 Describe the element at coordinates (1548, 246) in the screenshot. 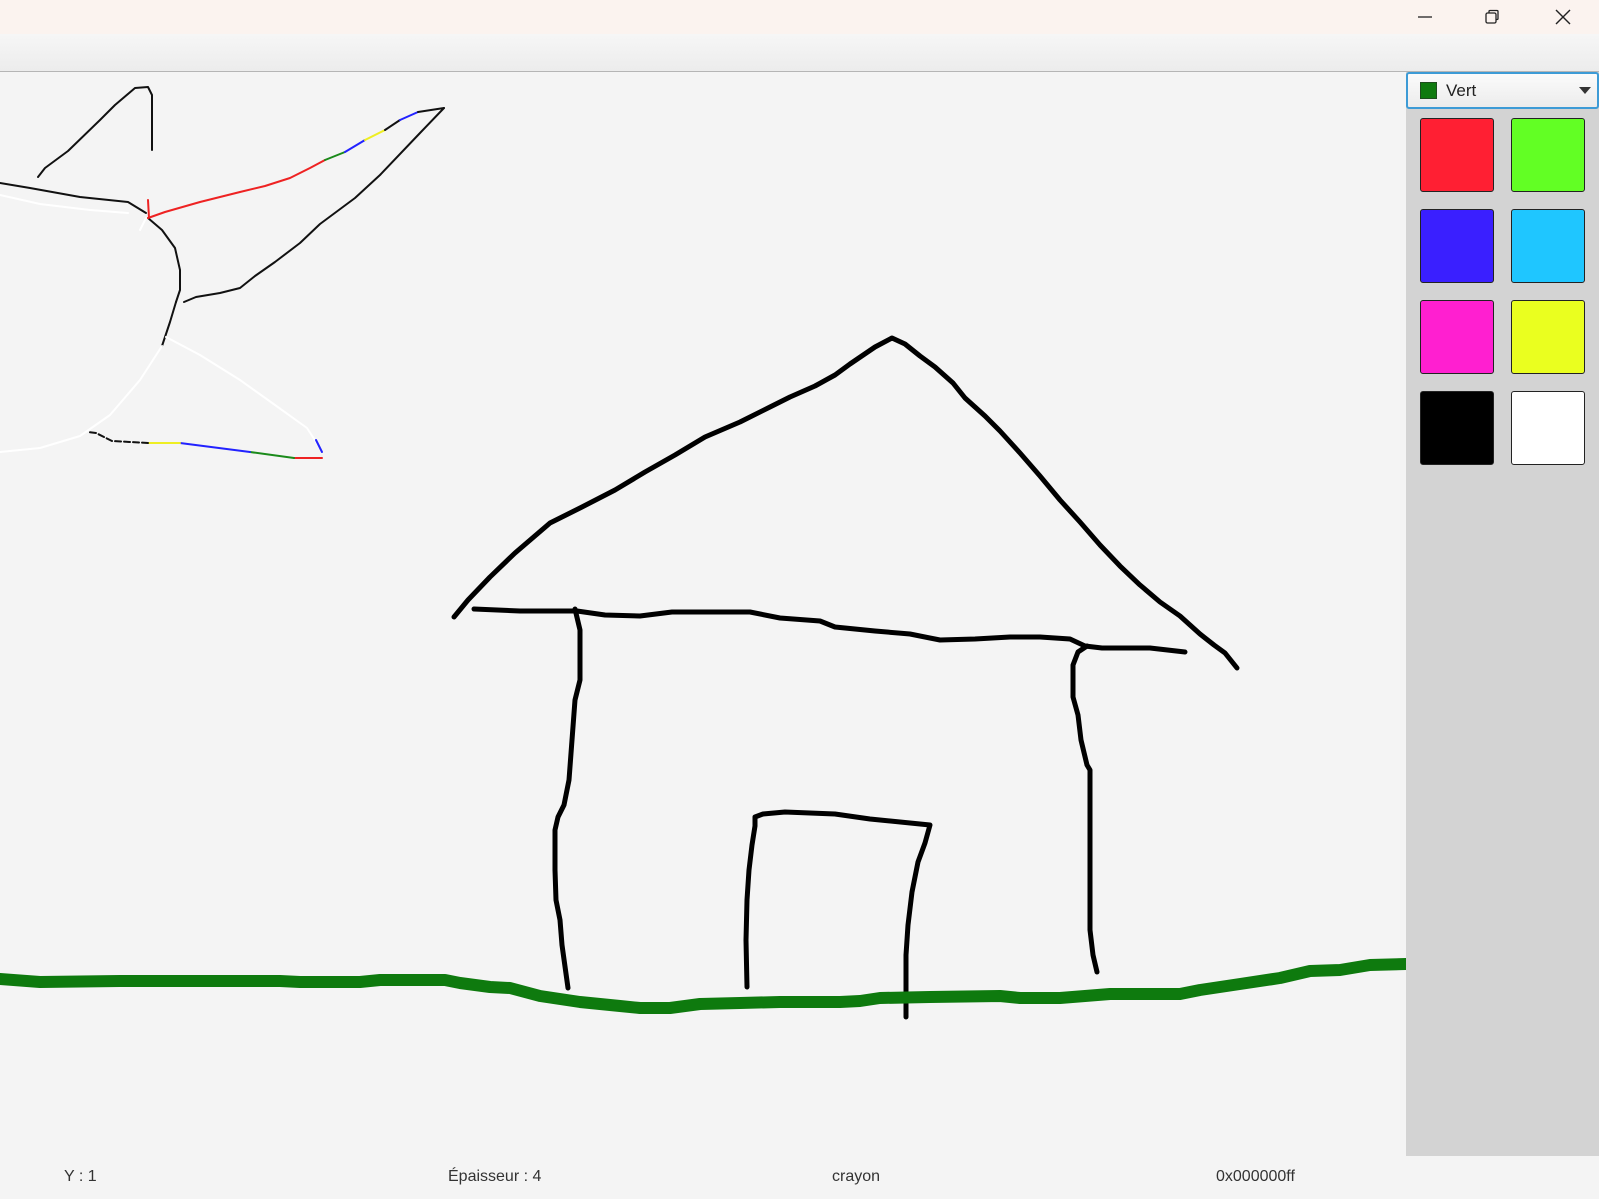

I see `swatch-cyan` at that location.